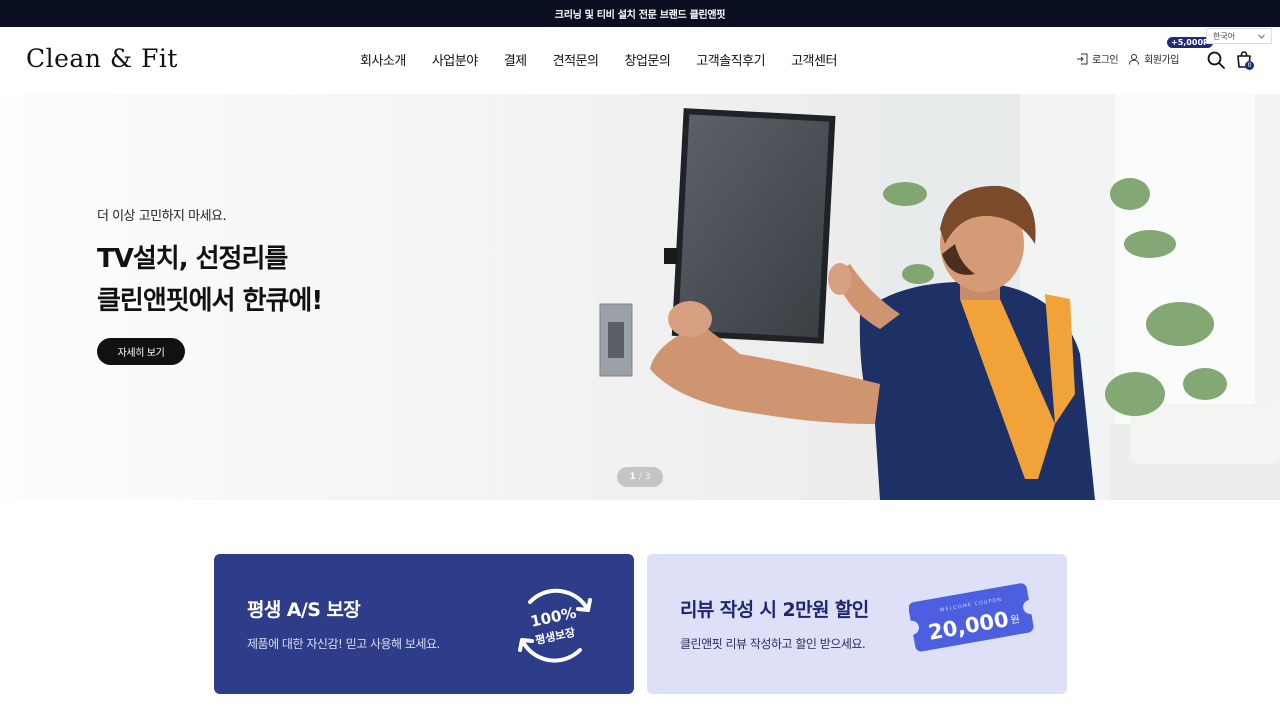 The image size is (1280, 720). What do you see at coordinates (1105, 60) in the screenshot?
I see `login-label: 로그인` at bounding box center [1105, 60].